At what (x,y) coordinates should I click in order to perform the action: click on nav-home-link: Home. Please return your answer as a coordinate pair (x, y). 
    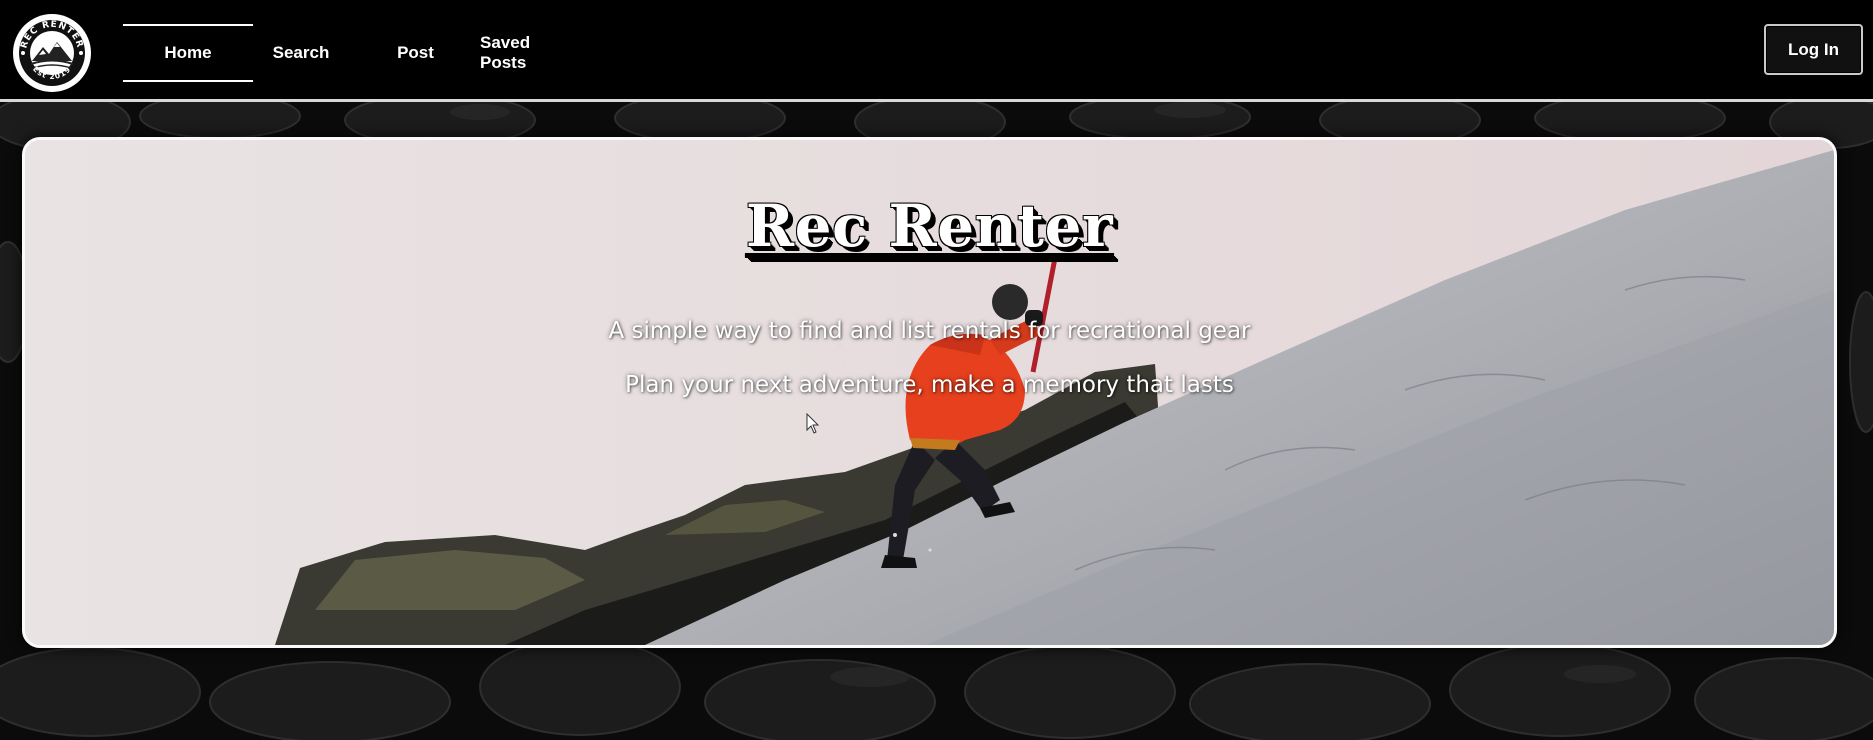
    Looking at the image, I should click on (188, 53).